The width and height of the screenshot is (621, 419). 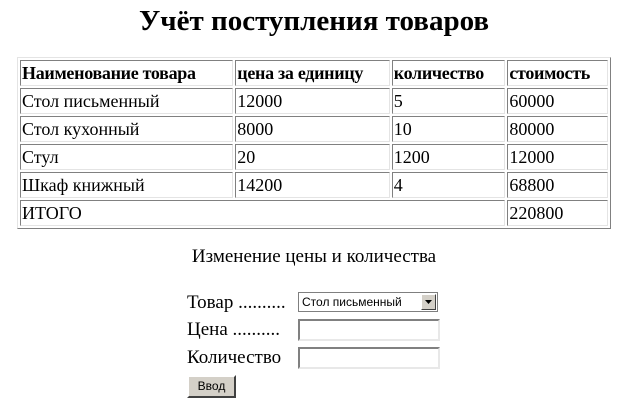 What do you see at coordinates (369, 358) in the screenshot?
I see `quantity-input` at bounding box center [369, 358].